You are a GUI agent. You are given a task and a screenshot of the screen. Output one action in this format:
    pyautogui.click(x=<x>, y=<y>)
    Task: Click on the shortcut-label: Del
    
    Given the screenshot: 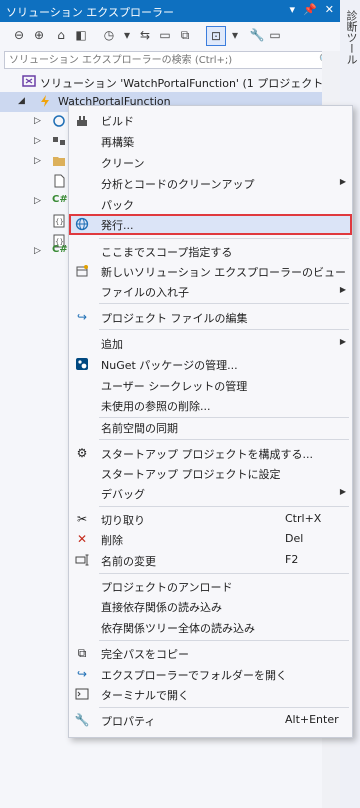 What is the action you would take?
    pyautogui.click(x=294, y=538)
    